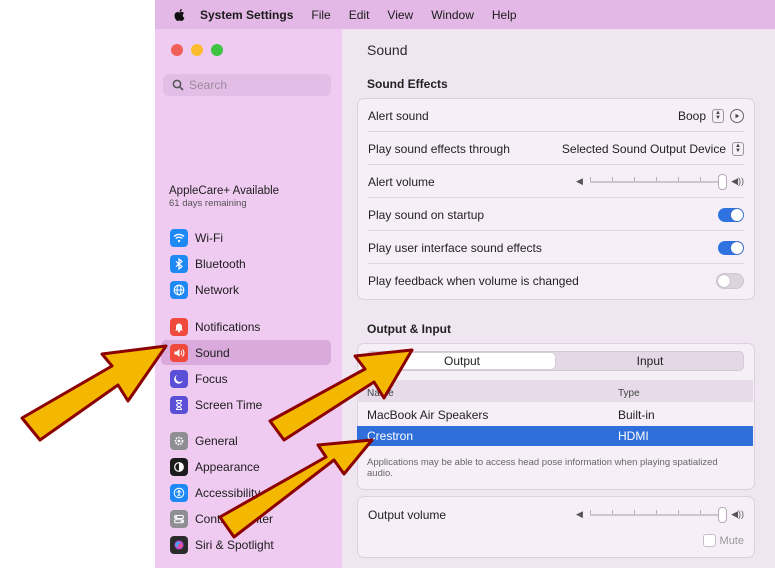  I want to click on annotation-arrow-sound, so click(94, 393).